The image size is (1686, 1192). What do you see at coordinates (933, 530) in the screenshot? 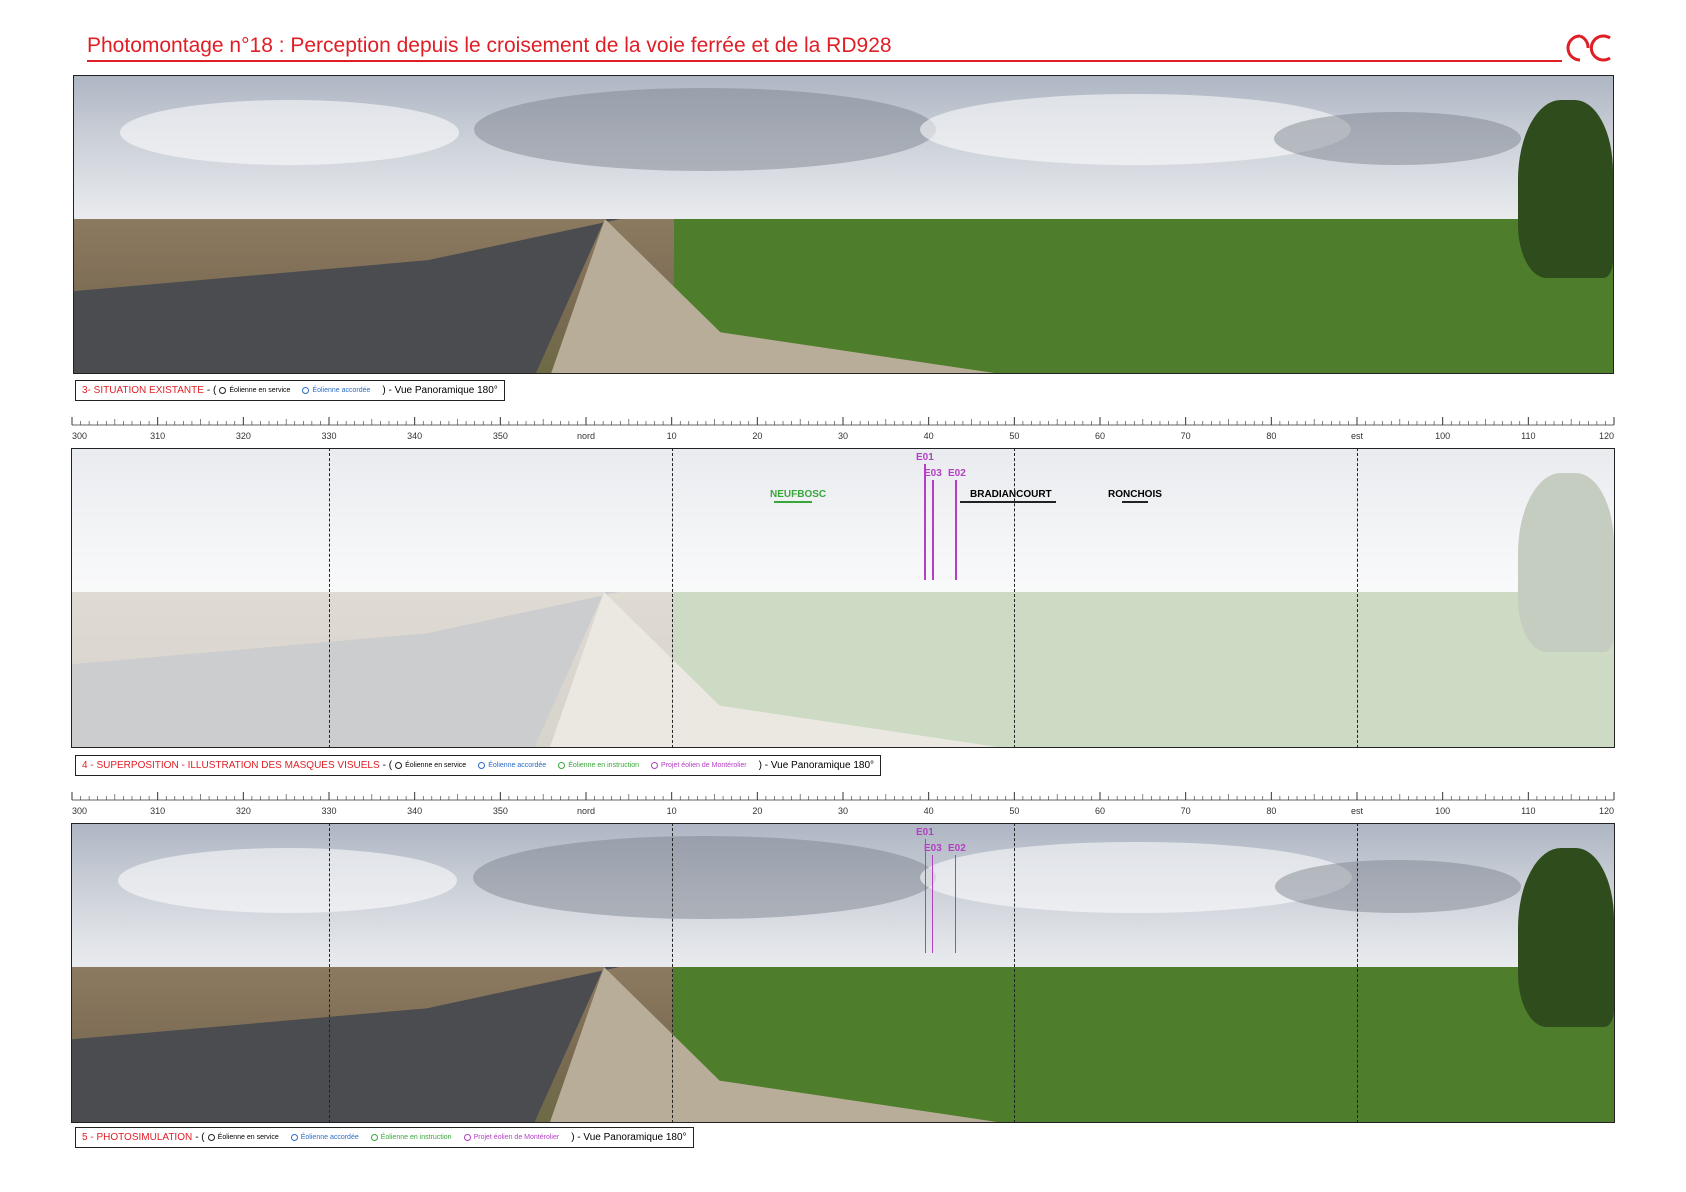
I see `turbine-e03-mast` at bounding box center [933, 530].